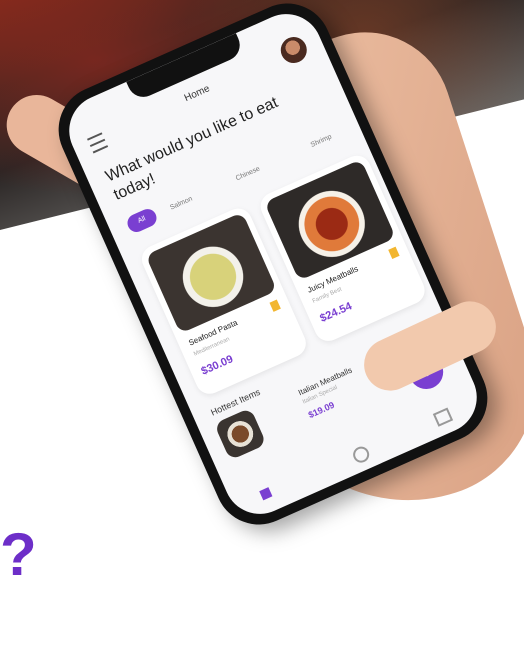 This screenshot has height=658, width=524. I want to click on hot-item-price: $19.09, so click(321, 410).